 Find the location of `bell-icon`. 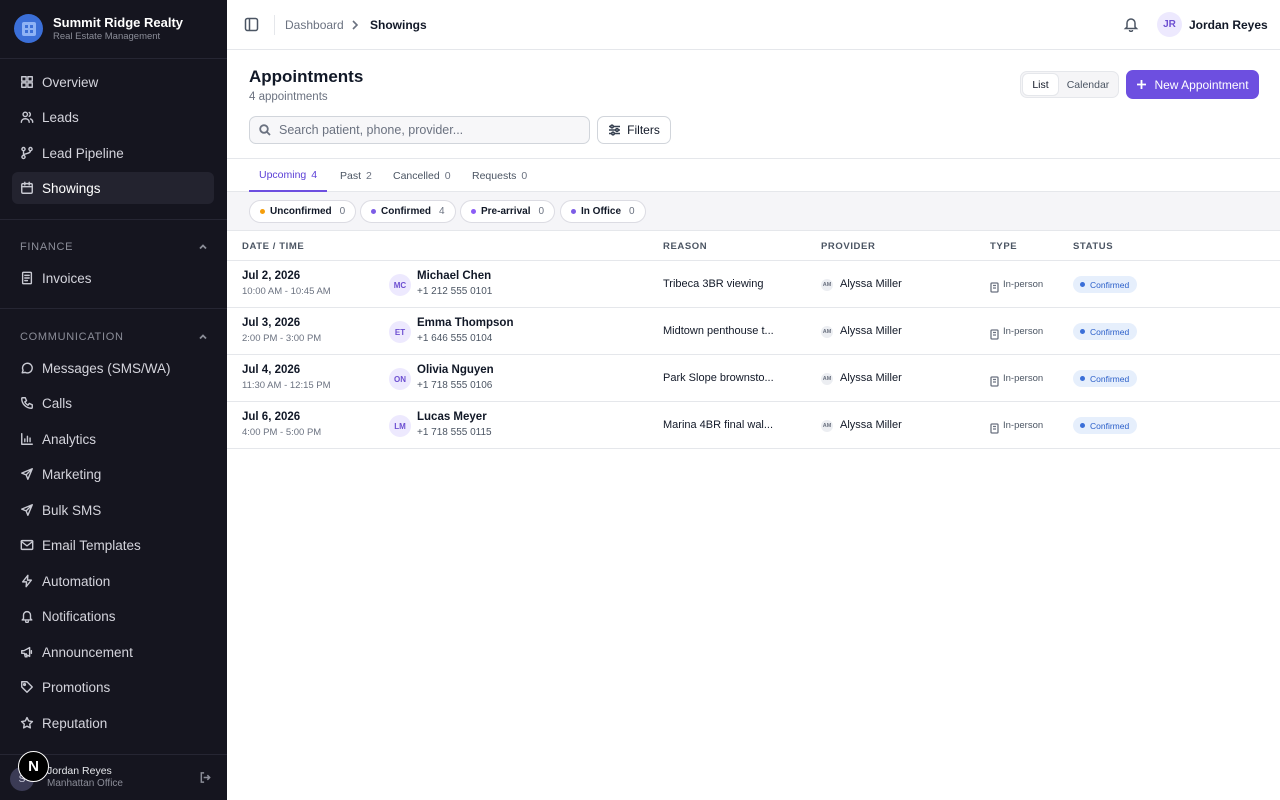

bell-icon is located at coordinates (1131, 24).